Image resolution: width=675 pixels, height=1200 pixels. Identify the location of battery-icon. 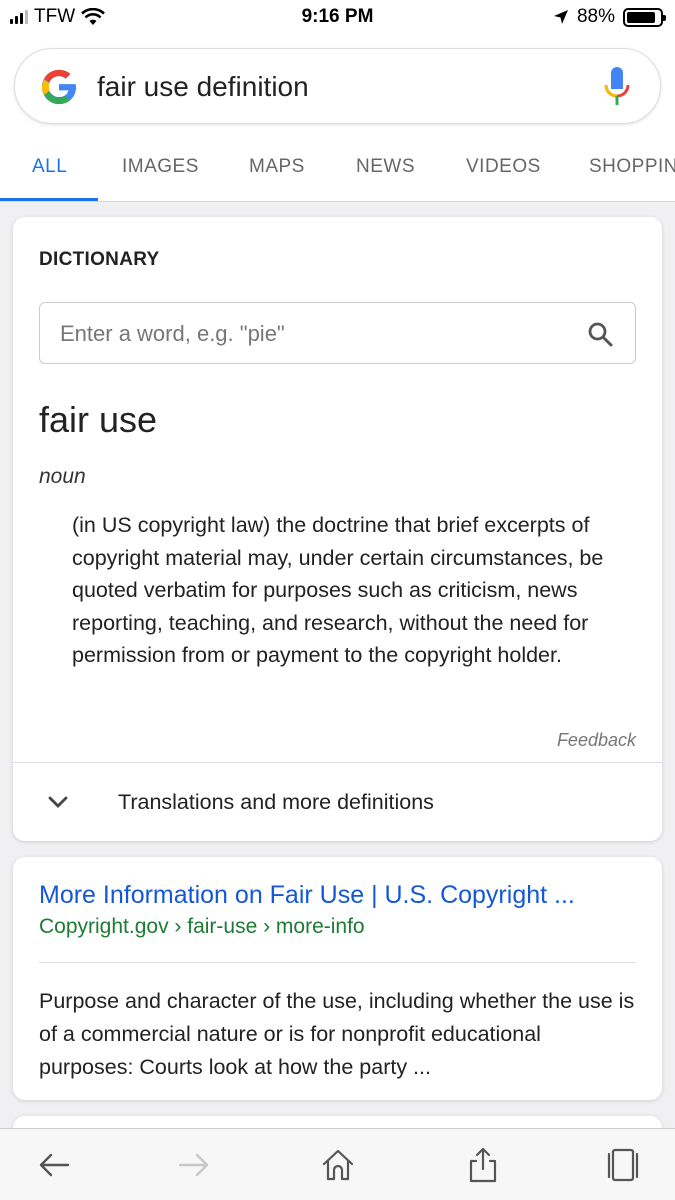
(644, 17).